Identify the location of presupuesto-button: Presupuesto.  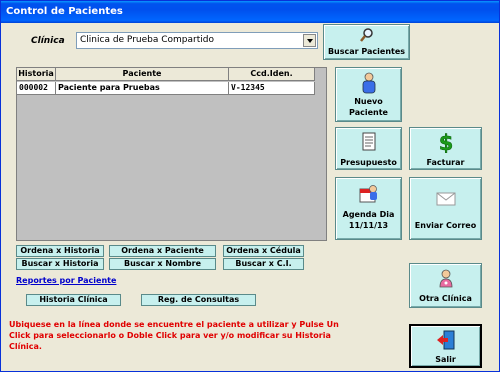
(368, 148).